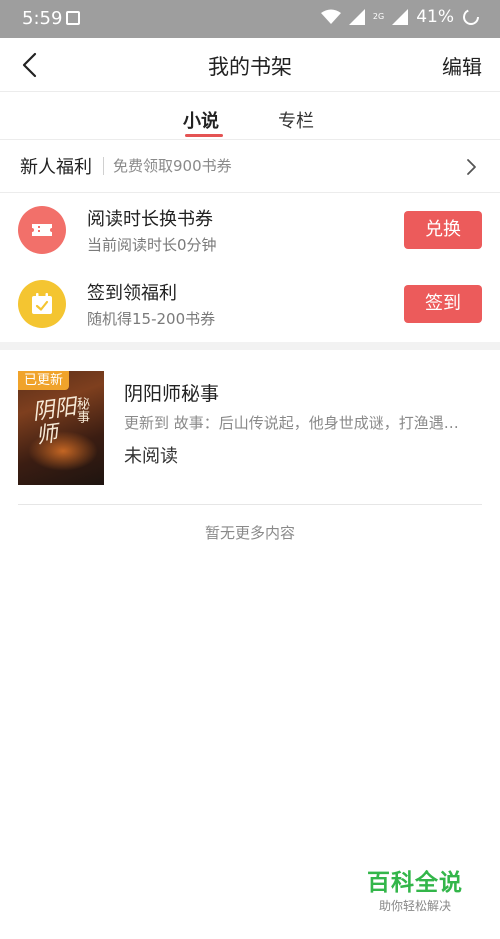  Describe the element at coordinates (151, 456) in the screenshot. I see `book-read-status: 未阅读` at that location.